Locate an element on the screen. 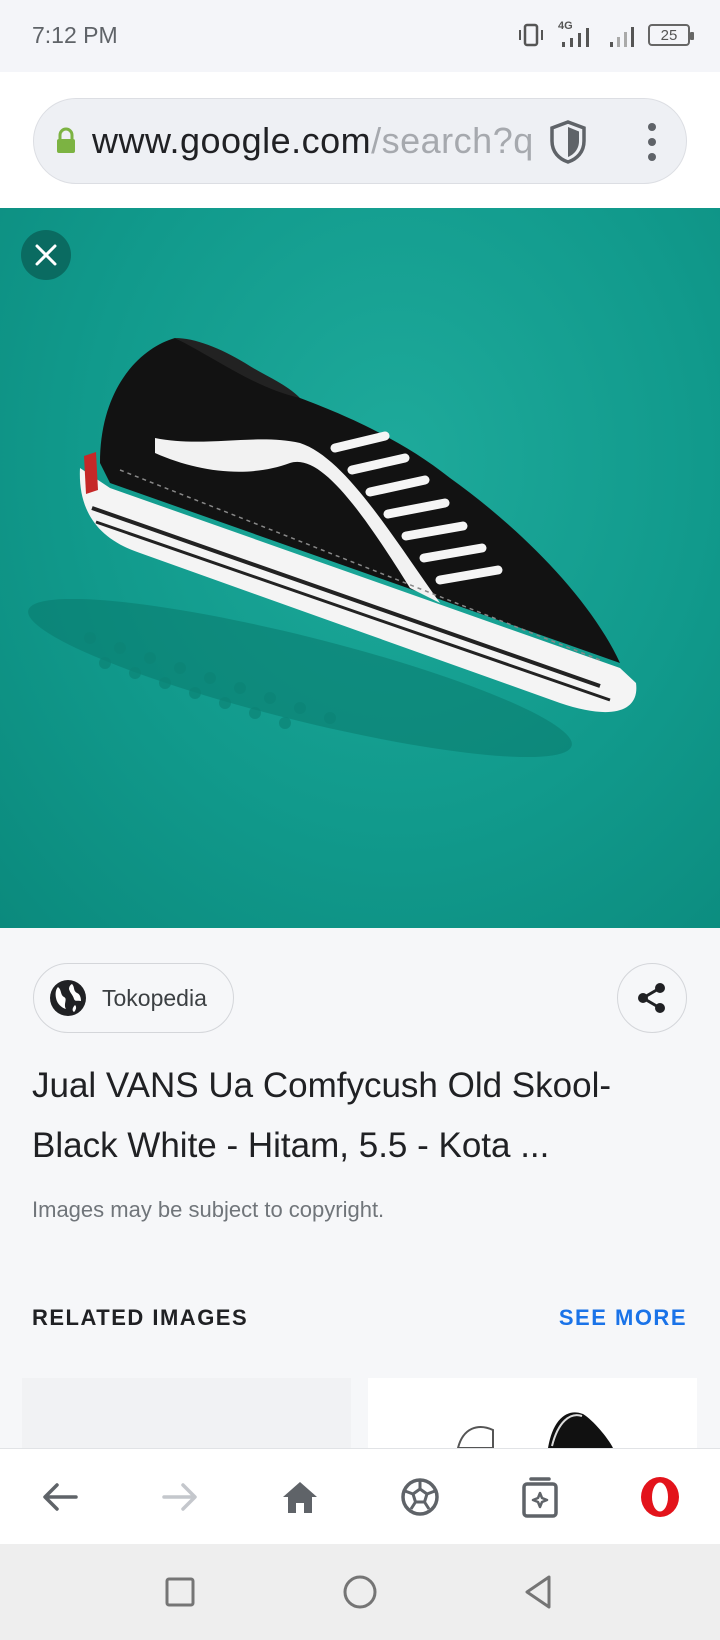 This screenshot has height=1640, width=720. tabs-button is located at coordinates (540, 1497).